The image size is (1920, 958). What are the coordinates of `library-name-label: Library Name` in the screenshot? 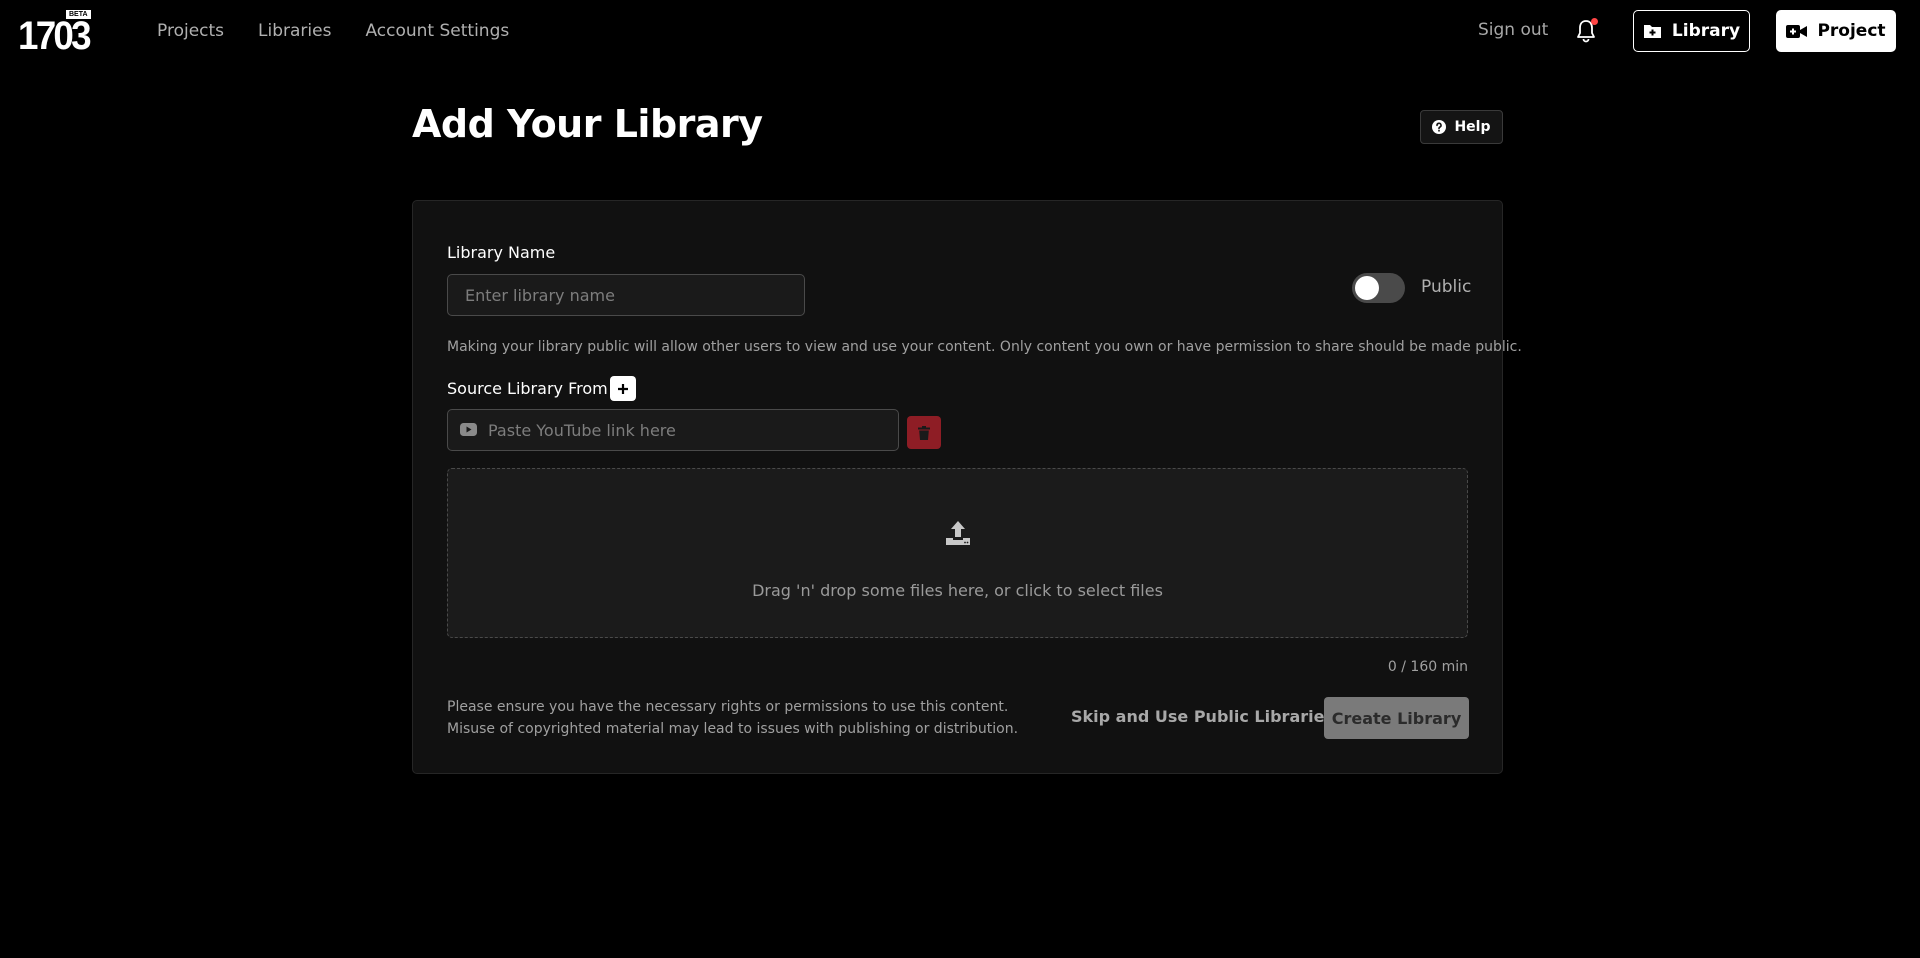 It's located at (501, 252).